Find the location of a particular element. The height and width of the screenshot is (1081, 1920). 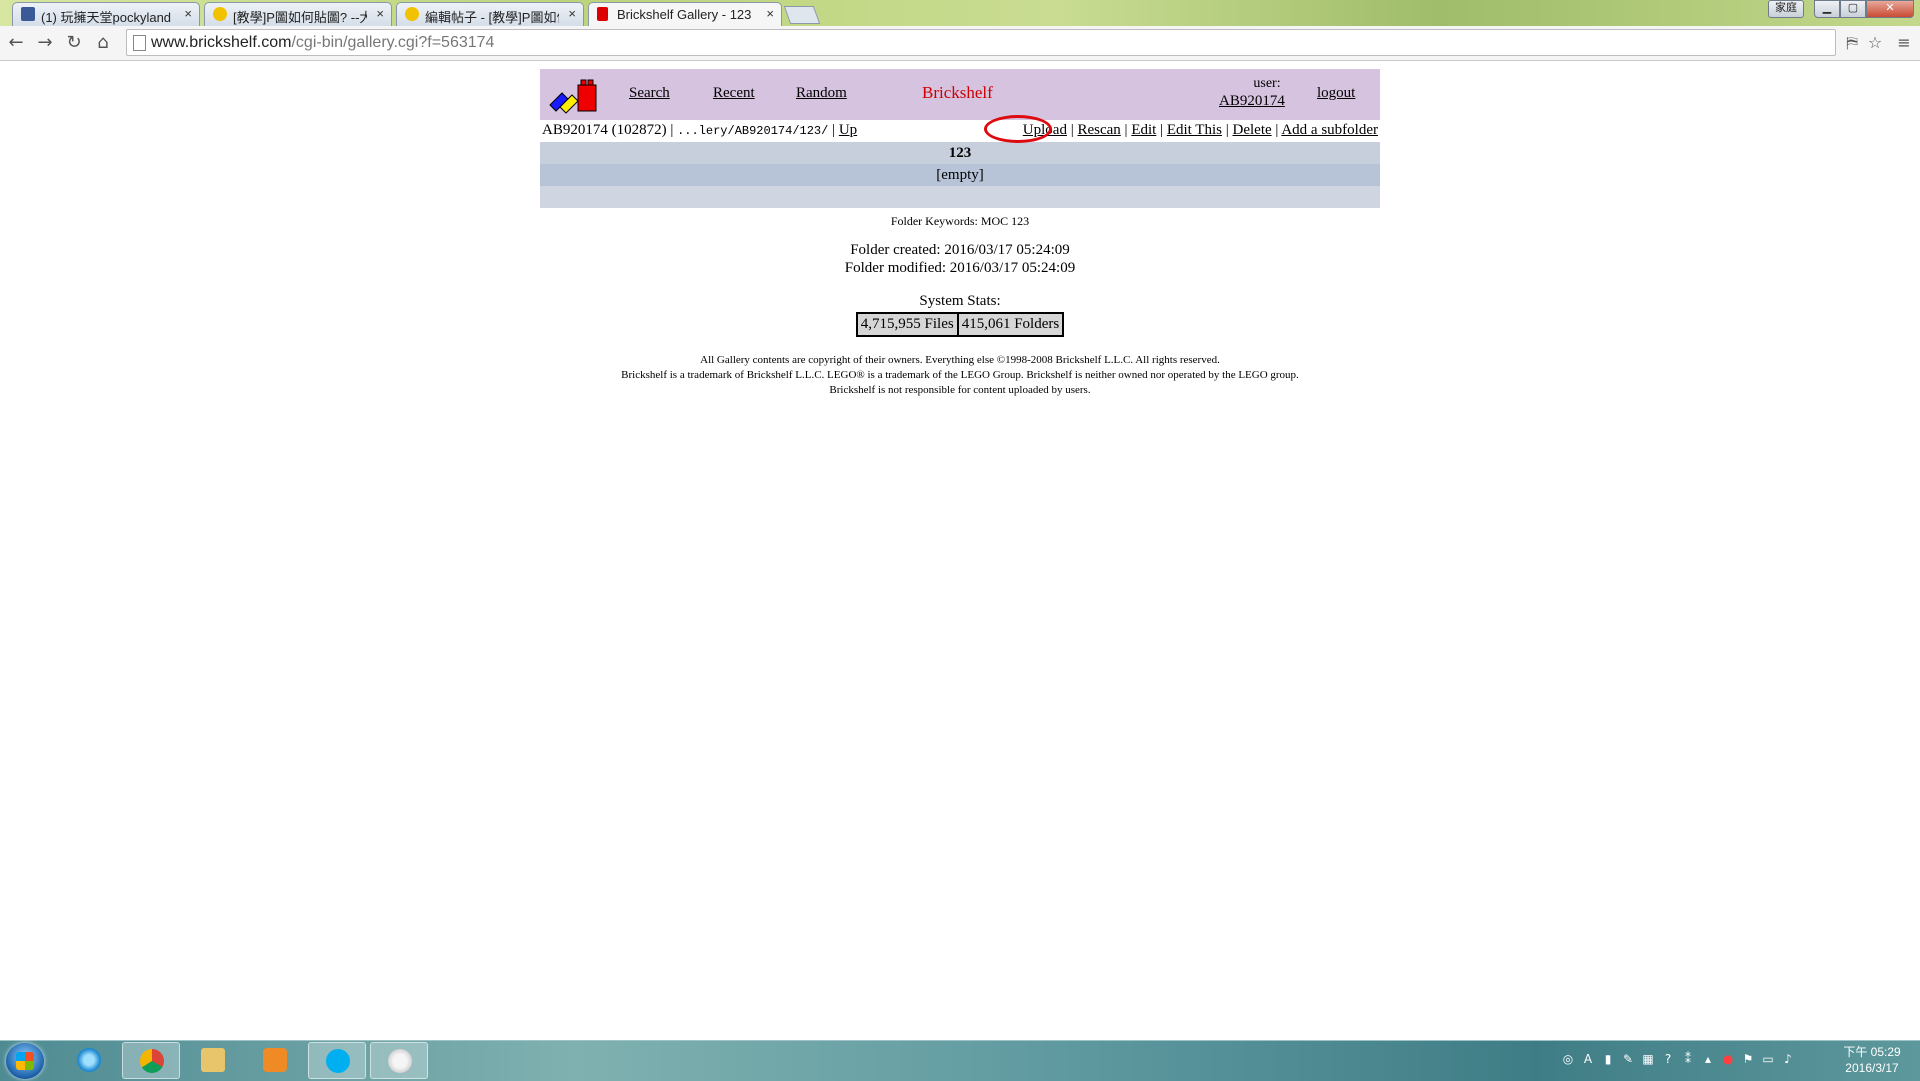

clock-date: 2016/3/17 is located at coordinates (1872, 1068).